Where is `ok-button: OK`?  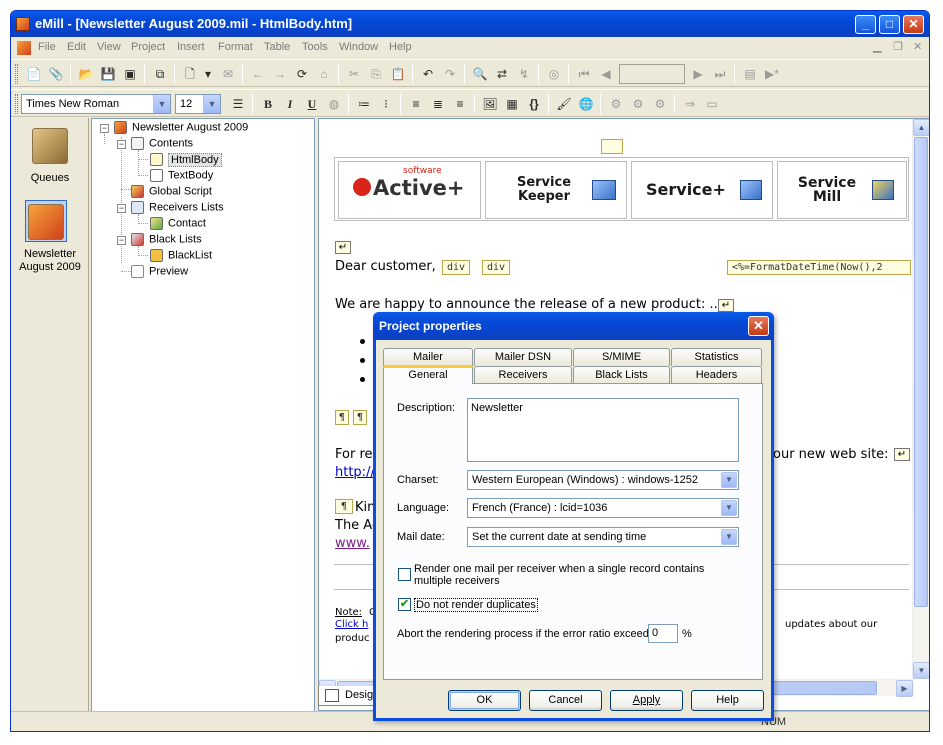 ok-button: OK is located at coordinates (484, 700).